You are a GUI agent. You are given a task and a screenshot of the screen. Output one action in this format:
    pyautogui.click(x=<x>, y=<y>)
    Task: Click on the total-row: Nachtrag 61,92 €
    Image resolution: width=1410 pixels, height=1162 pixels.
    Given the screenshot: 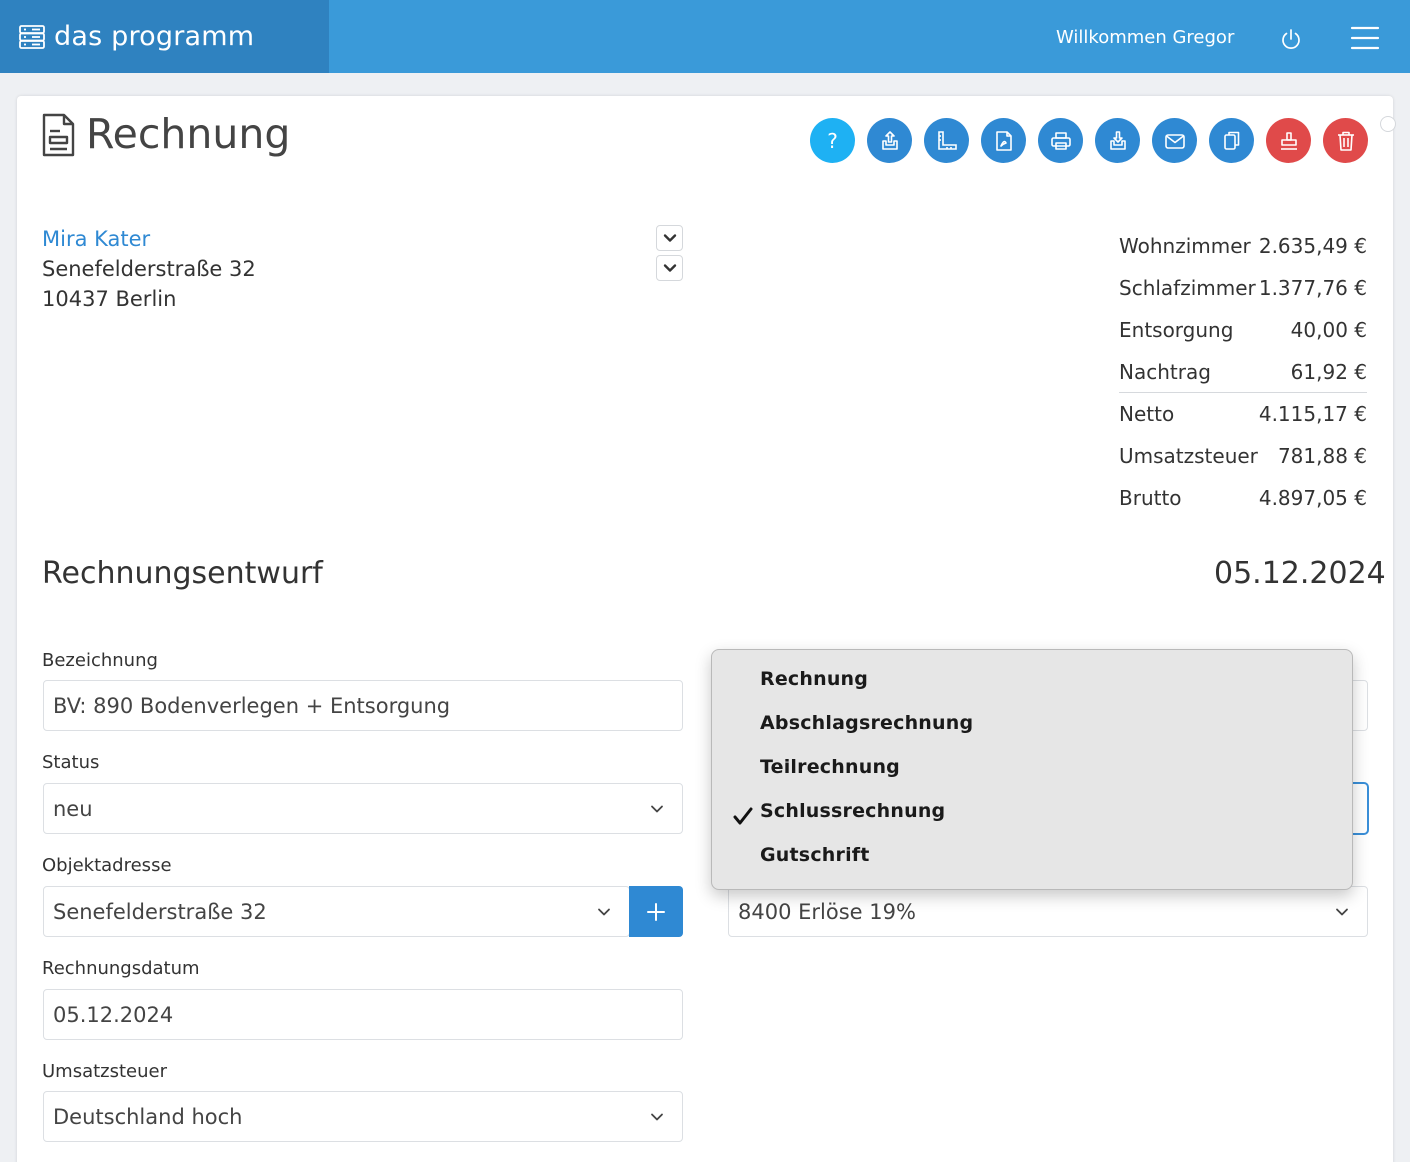 What is the action you would take?
    pyautogui.click(x=1243, y=372)
    